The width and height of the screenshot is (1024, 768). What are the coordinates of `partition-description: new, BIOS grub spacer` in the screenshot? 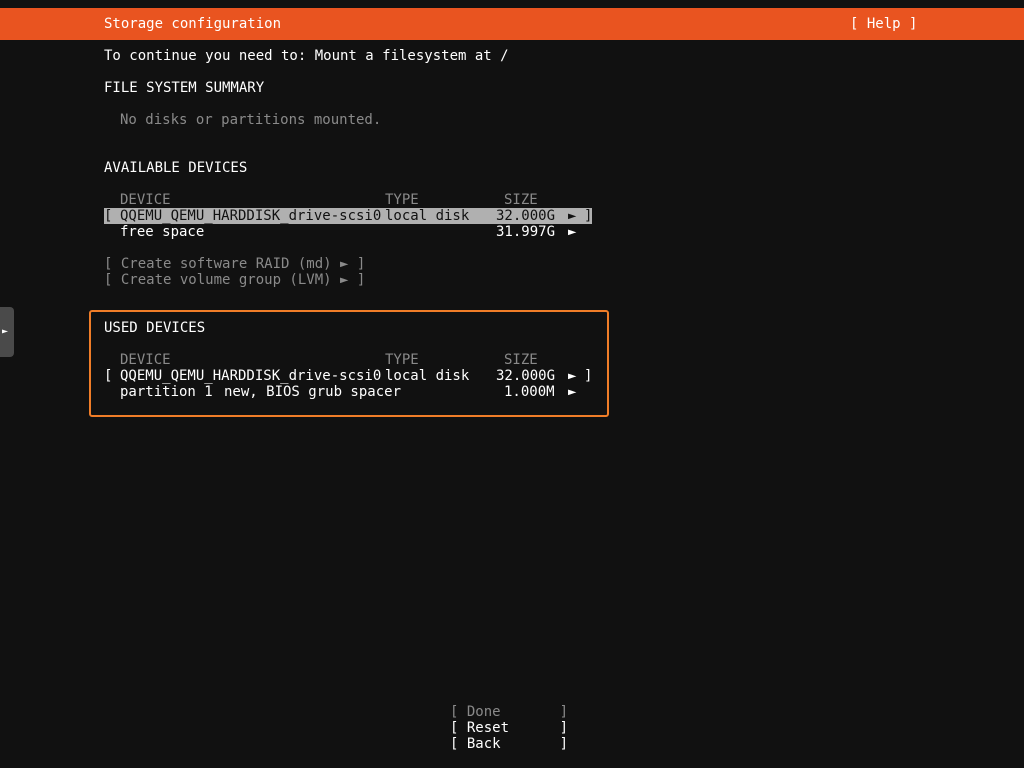 It's located at (313, 392).